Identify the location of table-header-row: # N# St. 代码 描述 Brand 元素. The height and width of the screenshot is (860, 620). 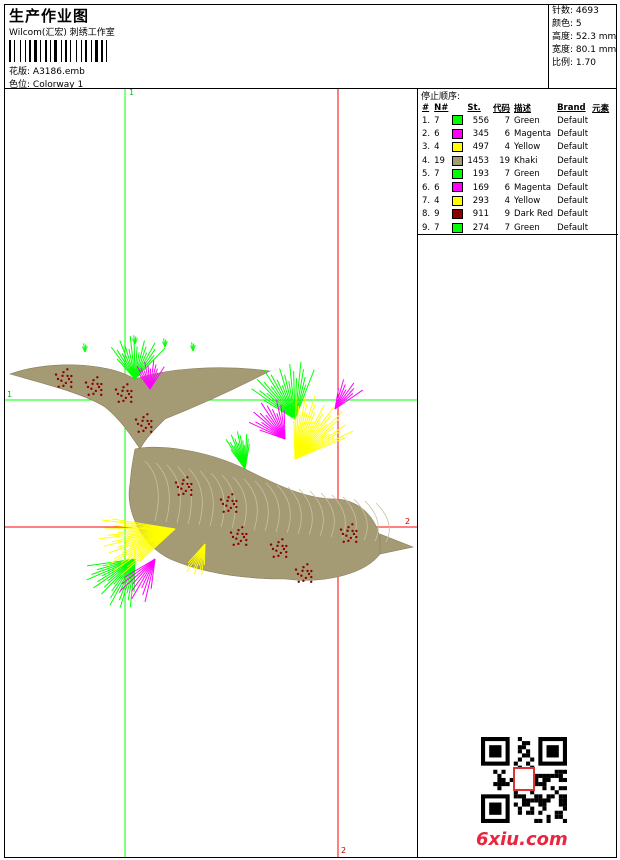
(515, 107).